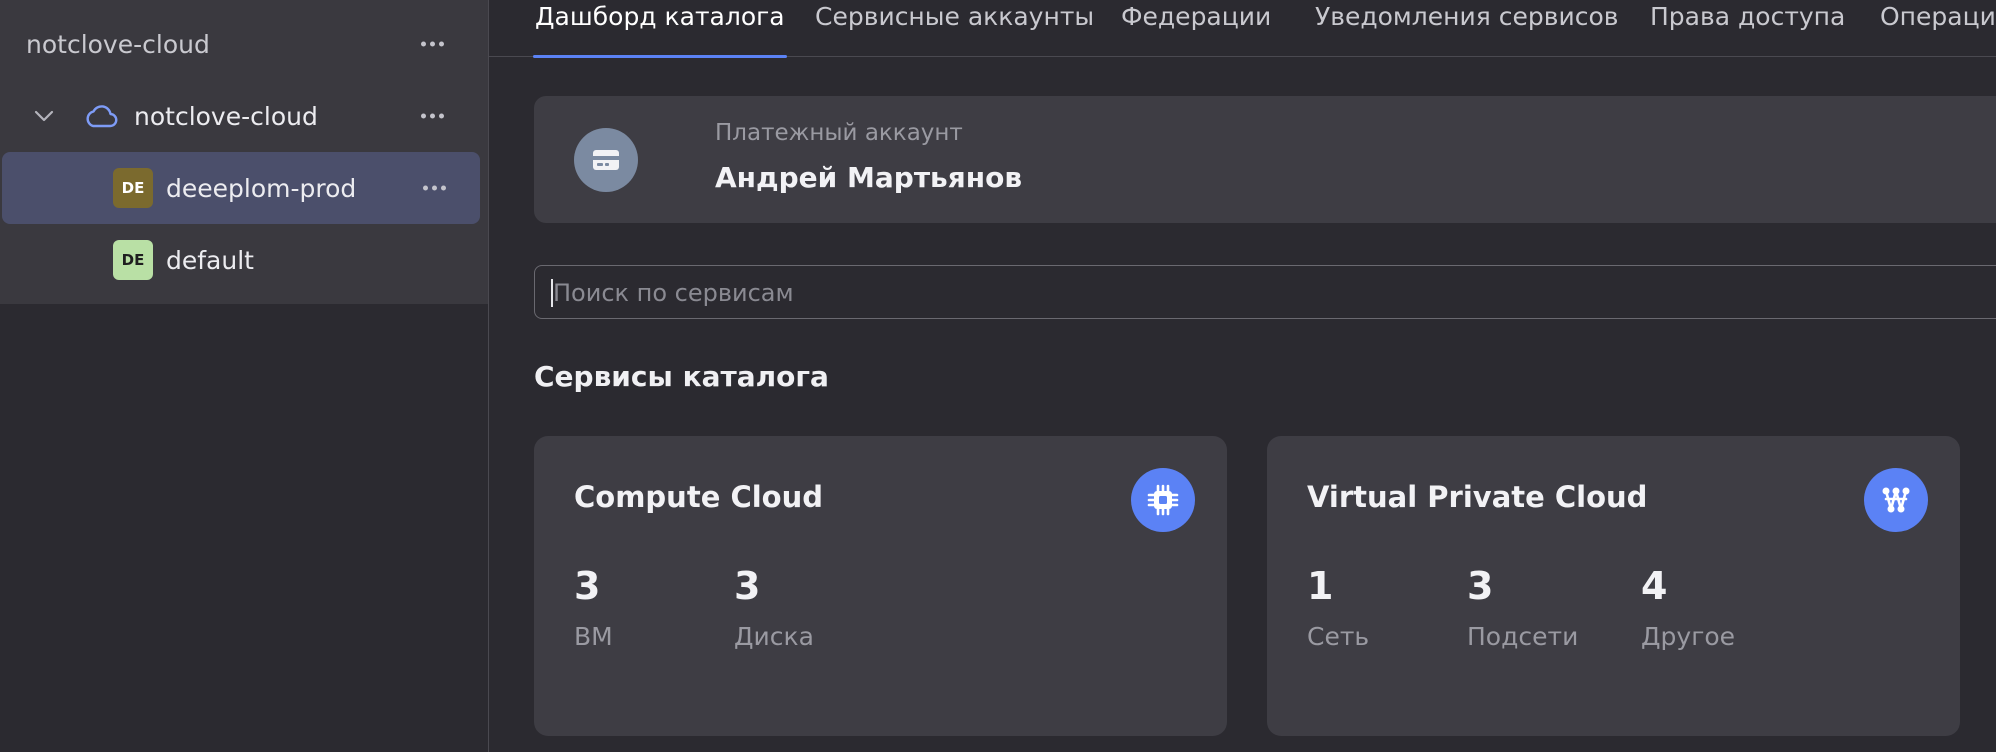 Image resolution: width=1996 pixels, height=752 pixels. I want to click on tab-dashboard: Дашборд каталога, so click(660, 29).